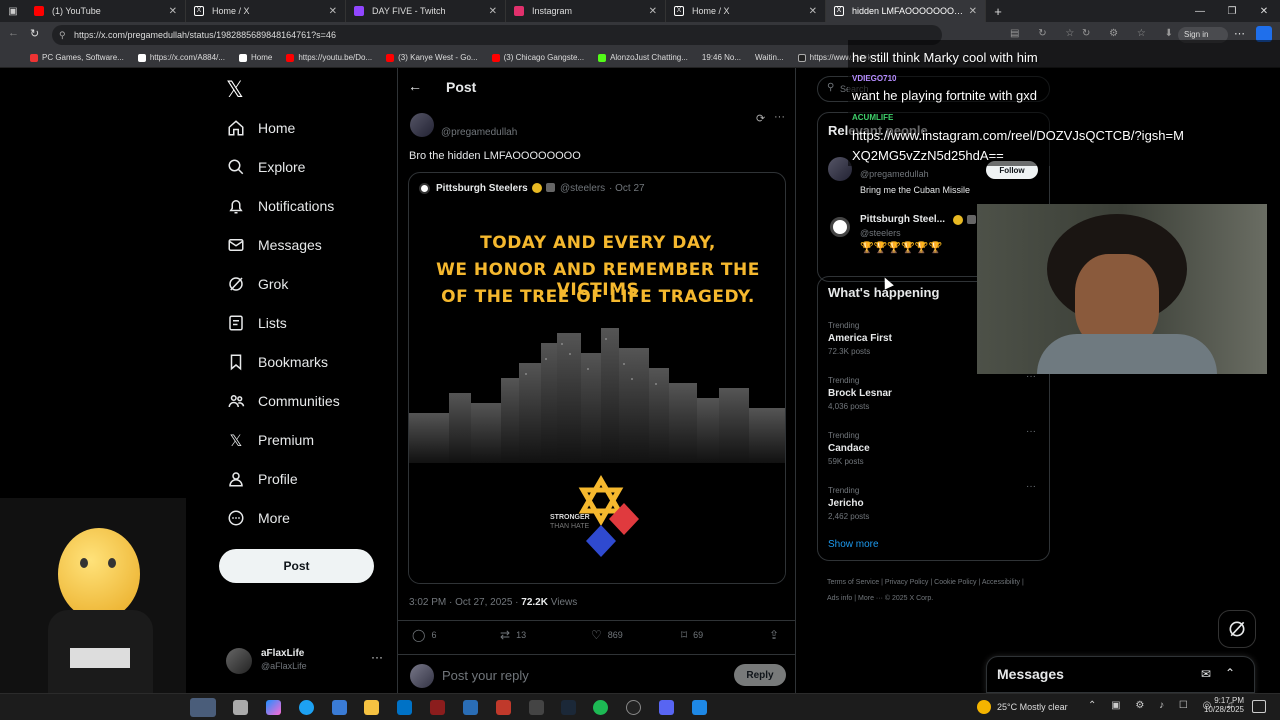 The width and height of the screenshot is (1280, 720). Describe the element at coordinates (906, 11) in the screenshot. I see `tab-x-post: Xhidden LMFAOOOOOOOO" / X ✕` at that location.